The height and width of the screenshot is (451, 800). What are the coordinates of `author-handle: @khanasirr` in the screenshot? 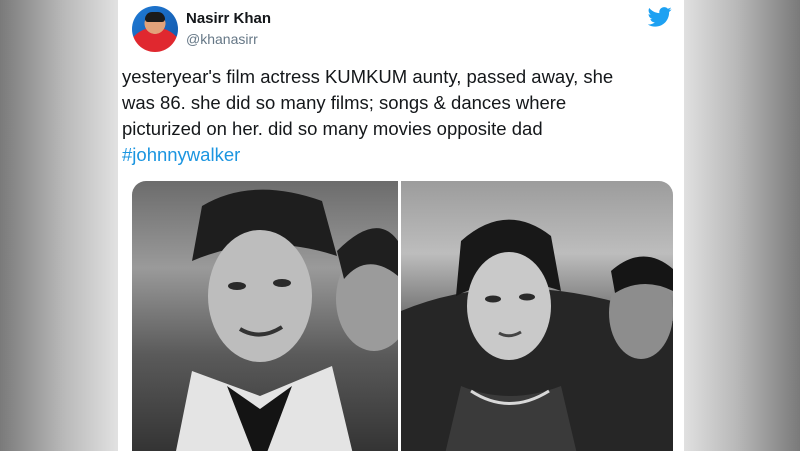 It's located at (222, 39).